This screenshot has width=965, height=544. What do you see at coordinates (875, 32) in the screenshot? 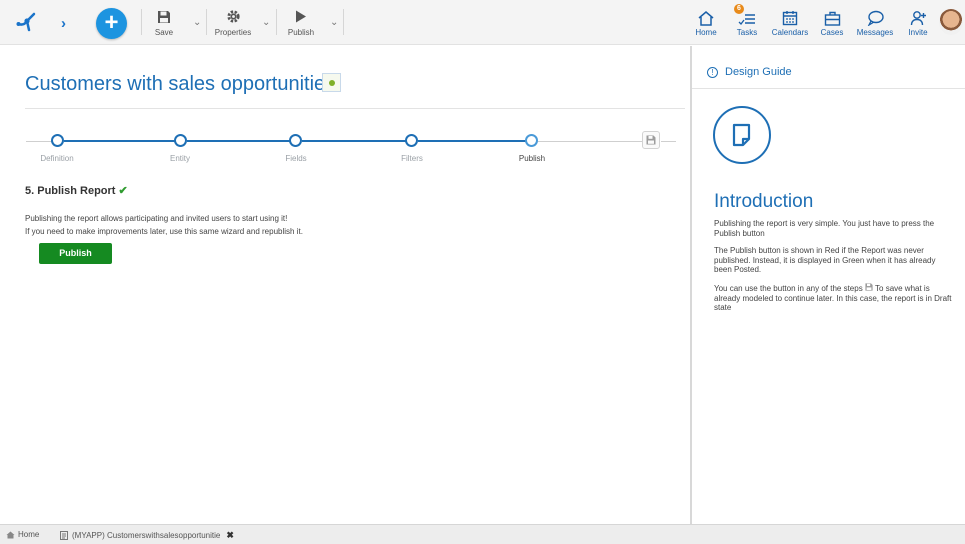
I see `nav-messages-label: Messages` at bounding box center [875, 32].